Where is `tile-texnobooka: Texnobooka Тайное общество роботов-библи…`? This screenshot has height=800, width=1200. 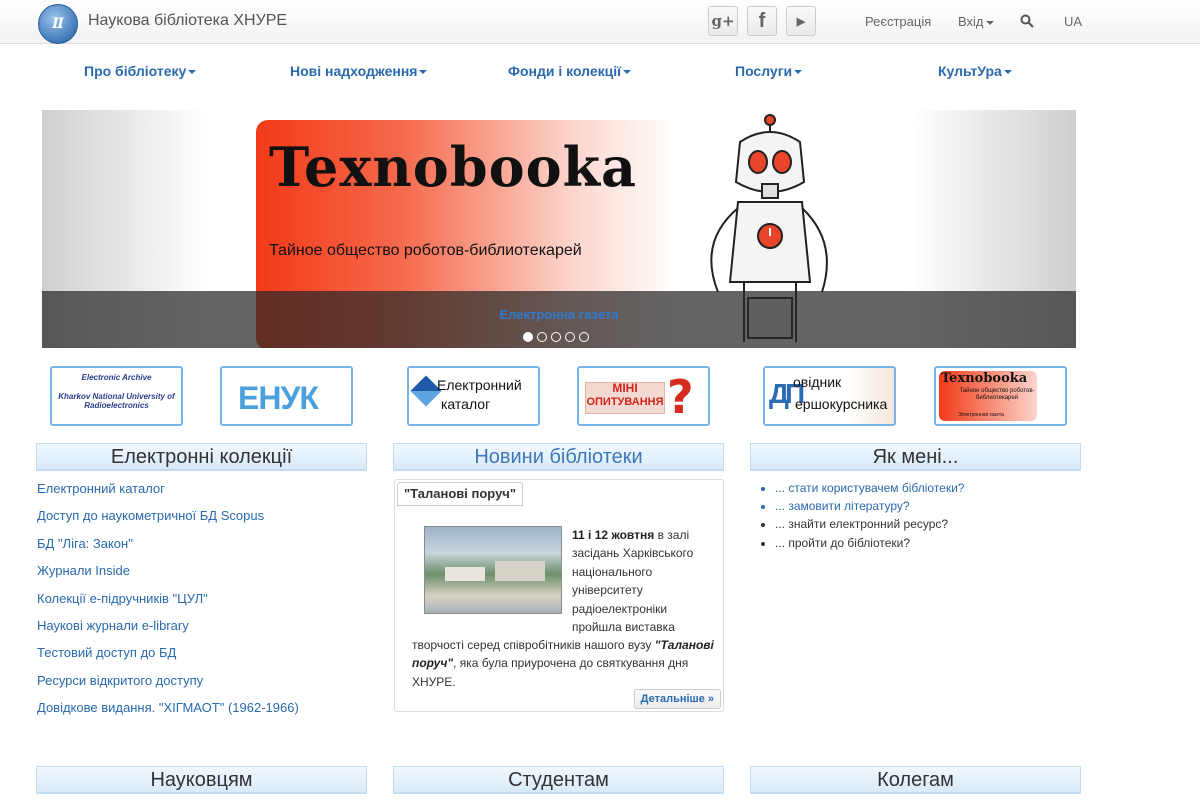 tile-texnobooka: Texnobooka Тайное общество роботов-библи… is located at coordinates (1000, 396).